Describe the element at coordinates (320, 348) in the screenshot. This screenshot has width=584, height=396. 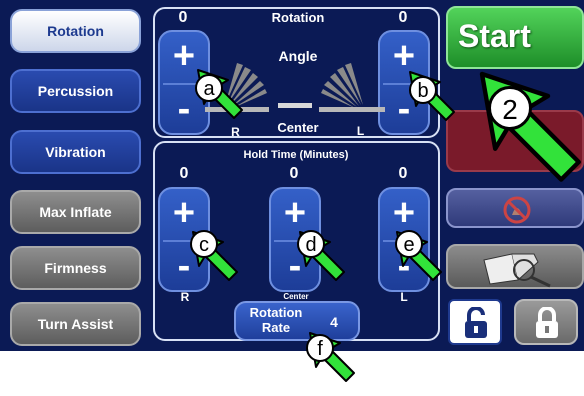
I see `annotation-f-label: f` at that location.